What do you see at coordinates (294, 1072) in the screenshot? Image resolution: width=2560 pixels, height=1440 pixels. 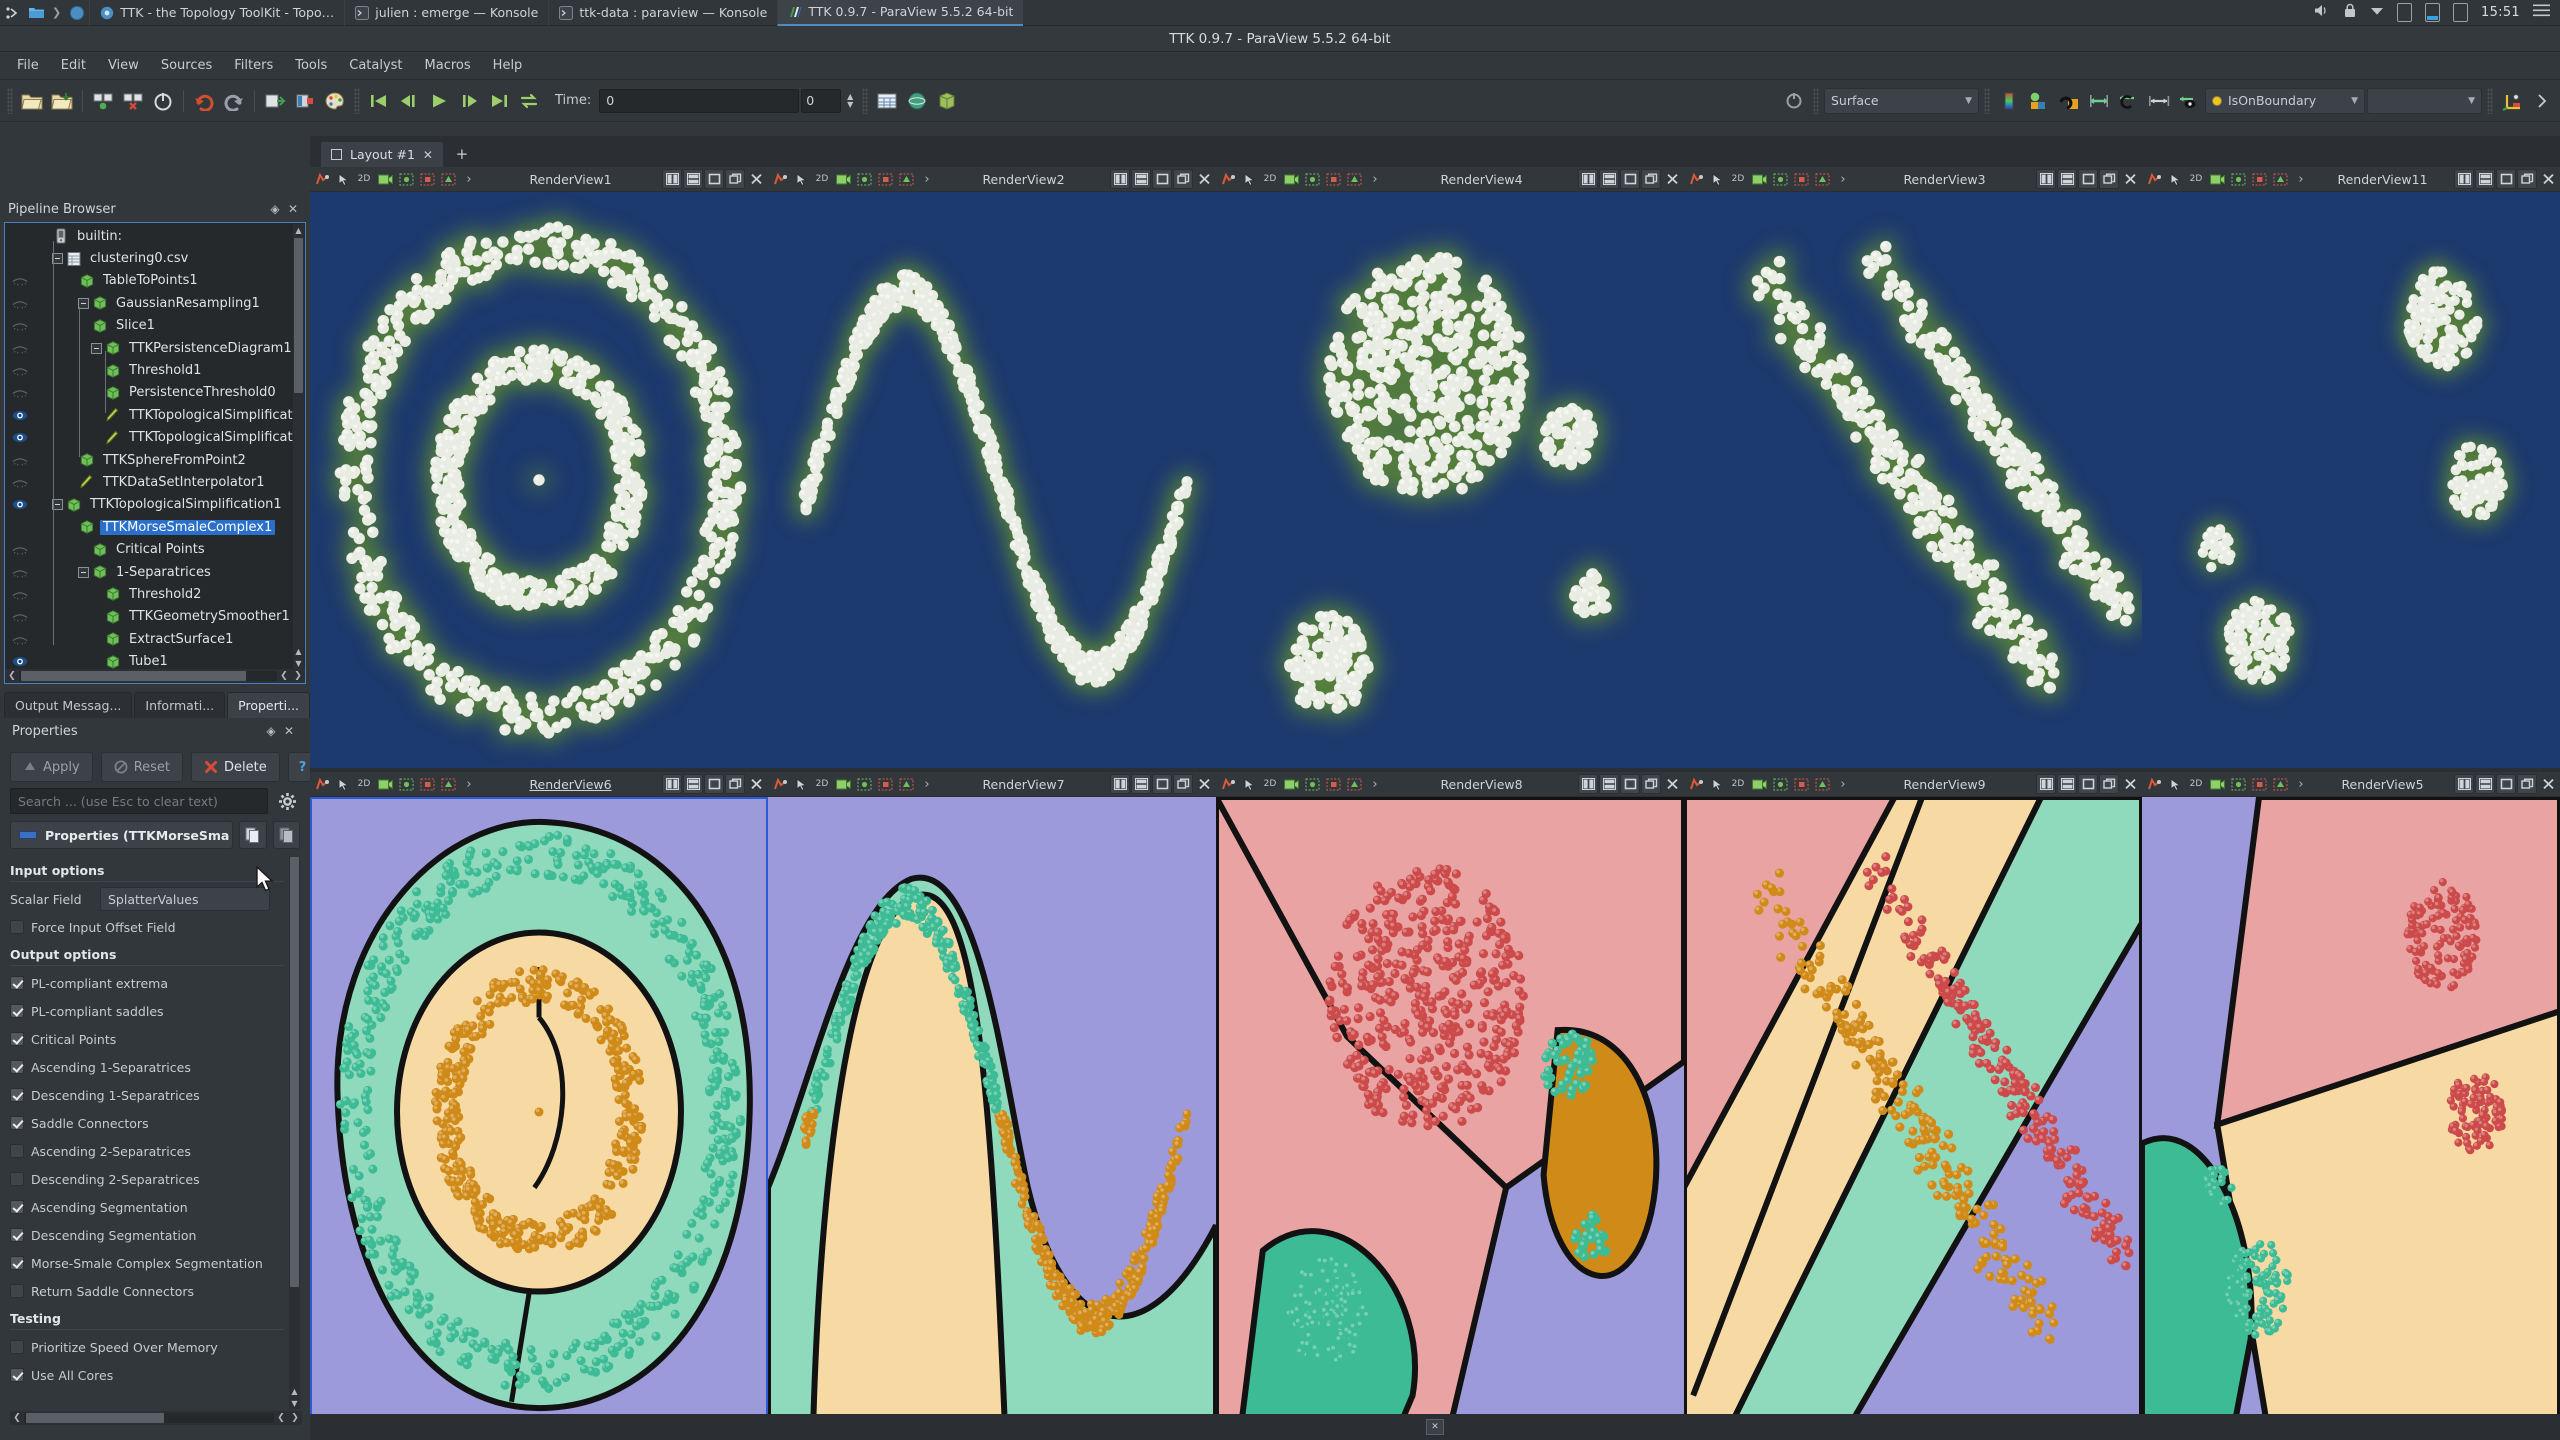 I see `properties-vscroll-thumb` at bounding box center [294, 1072].